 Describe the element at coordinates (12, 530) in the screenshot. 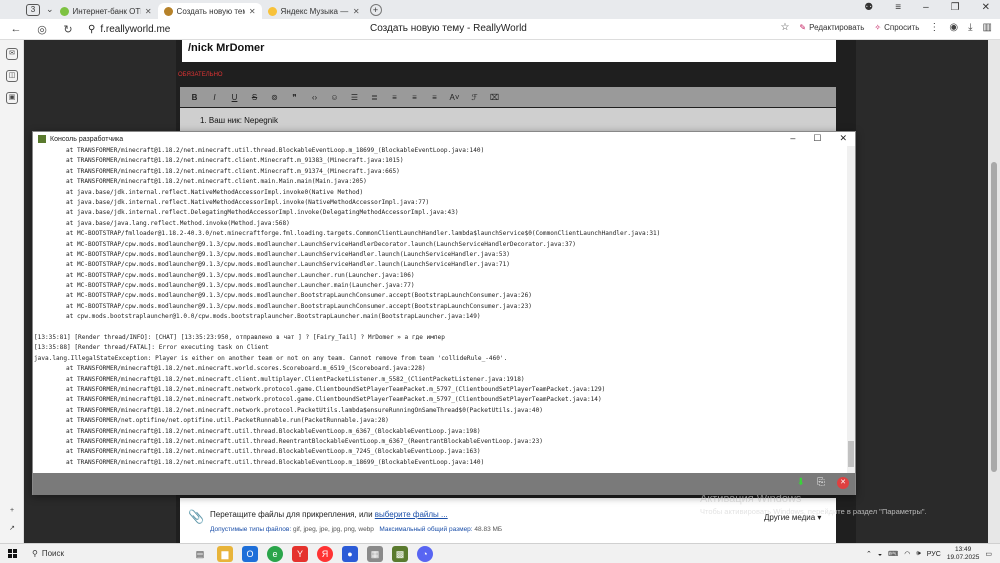

I see `sidebar-settings-icon: ↗` at that location.